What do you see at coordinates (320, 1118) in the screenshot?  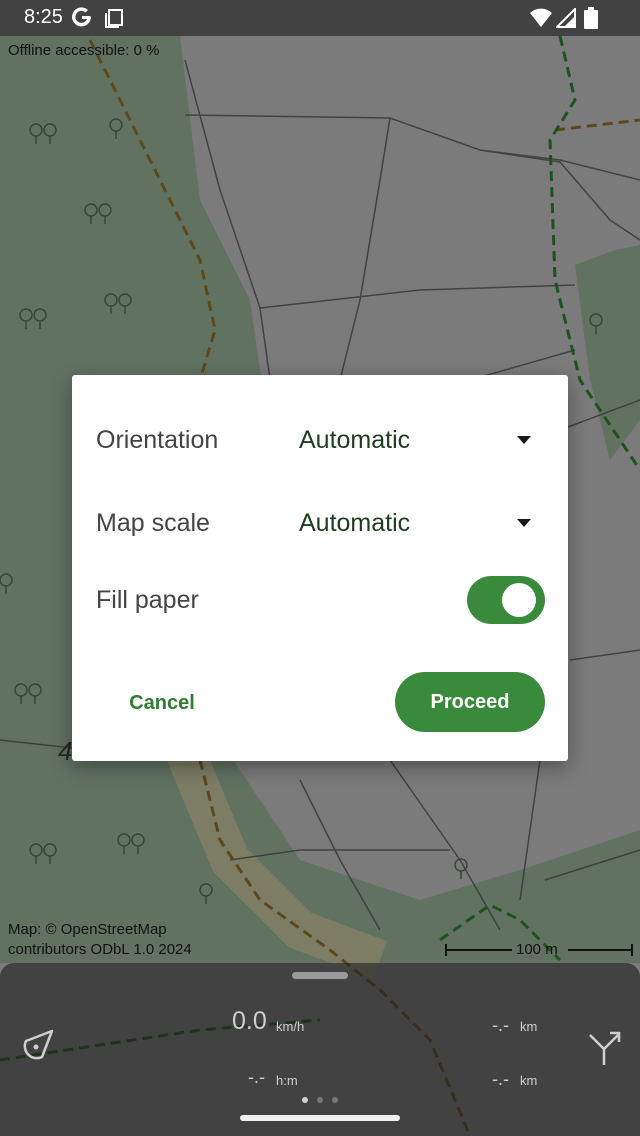 I see `system-navigation-handle` at bounding box center [320, 1118].